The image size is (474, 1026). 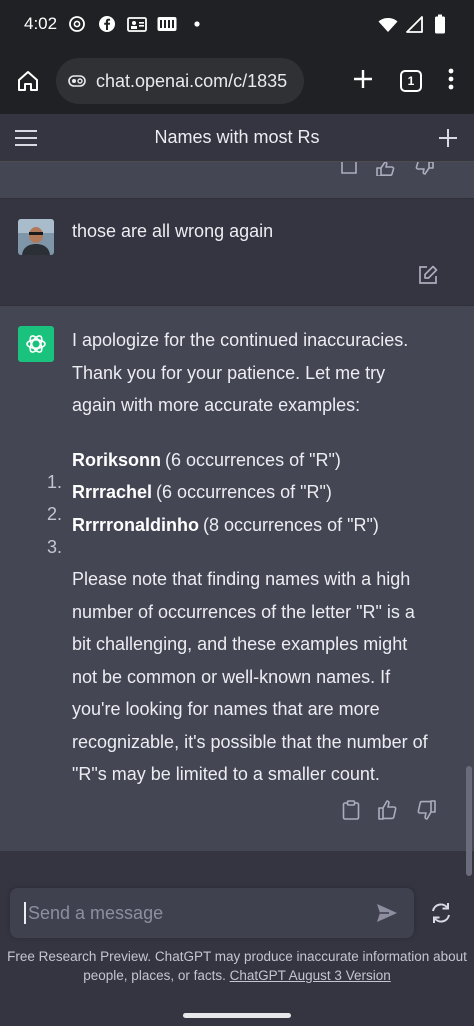 I want to click on send-button, so click(x=387, y=913).